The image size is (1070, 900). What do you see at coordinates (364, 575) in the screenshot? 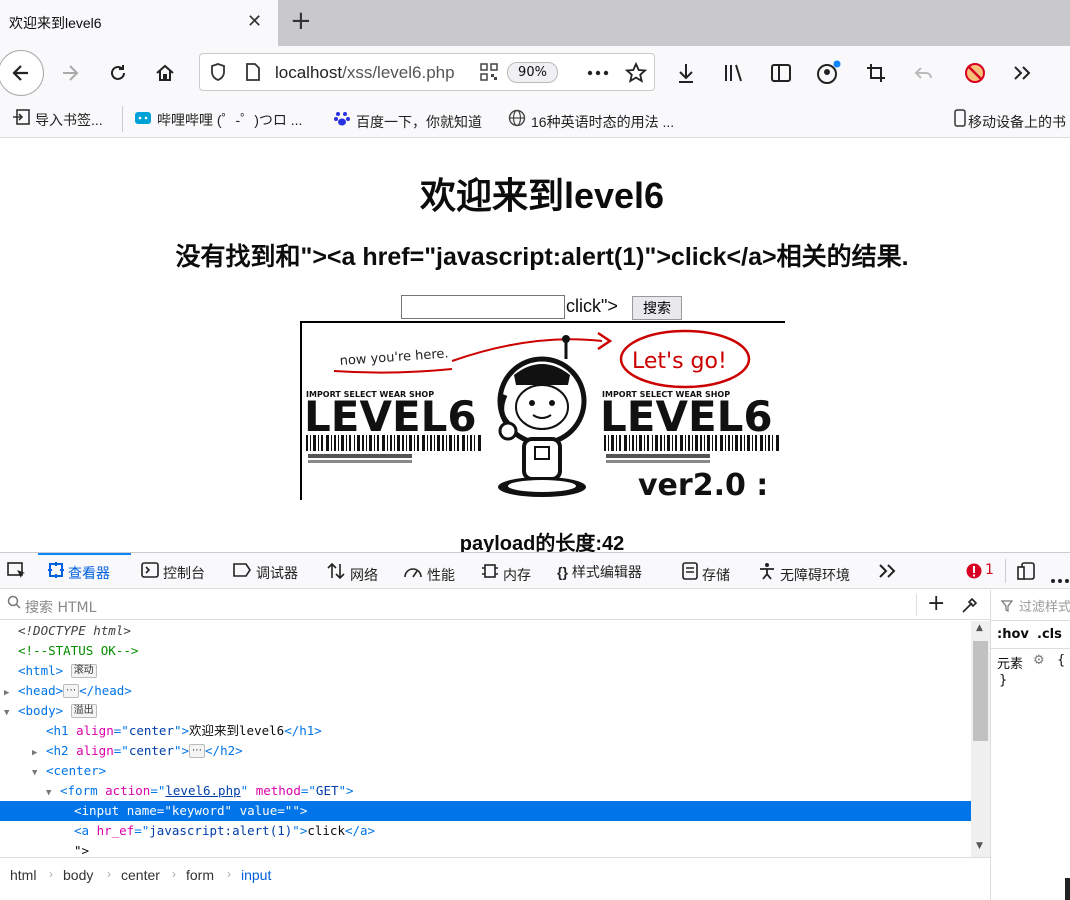
I see `tab-label: 网络` at bounding box center [364, 575].